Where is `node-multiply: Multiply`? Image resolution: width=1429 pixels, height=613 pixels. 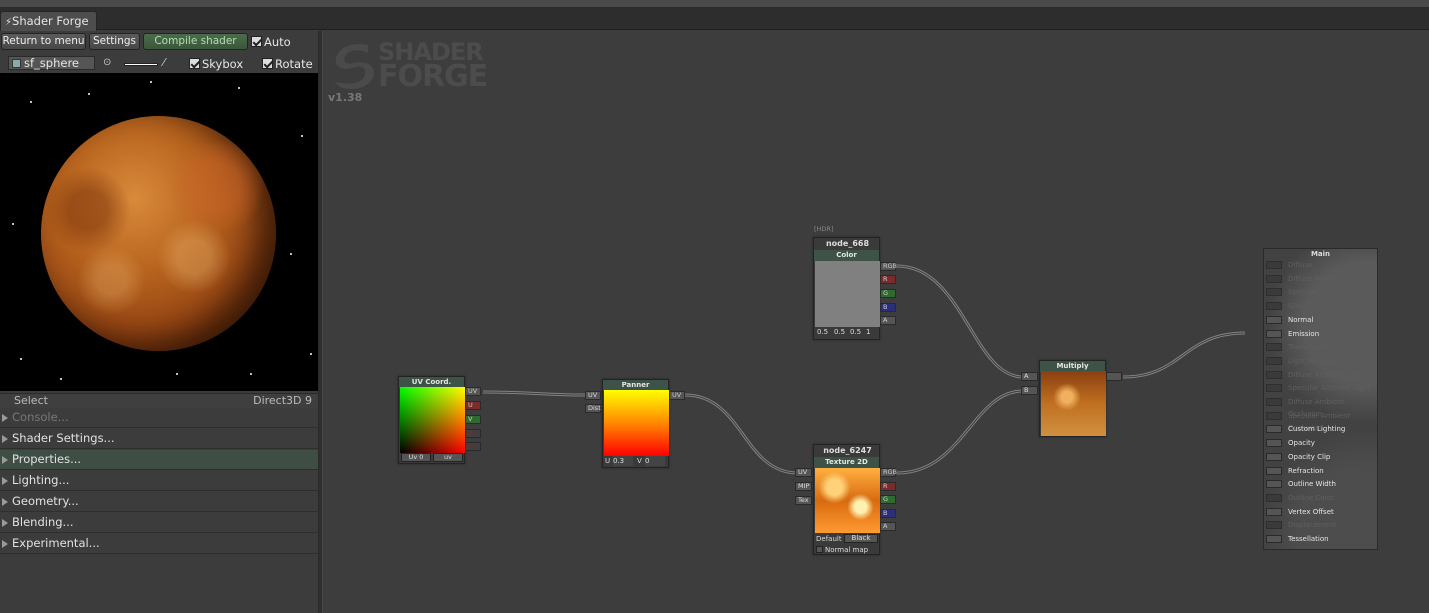 node-multiply: Multiply is located at coordinates (1072, 398).